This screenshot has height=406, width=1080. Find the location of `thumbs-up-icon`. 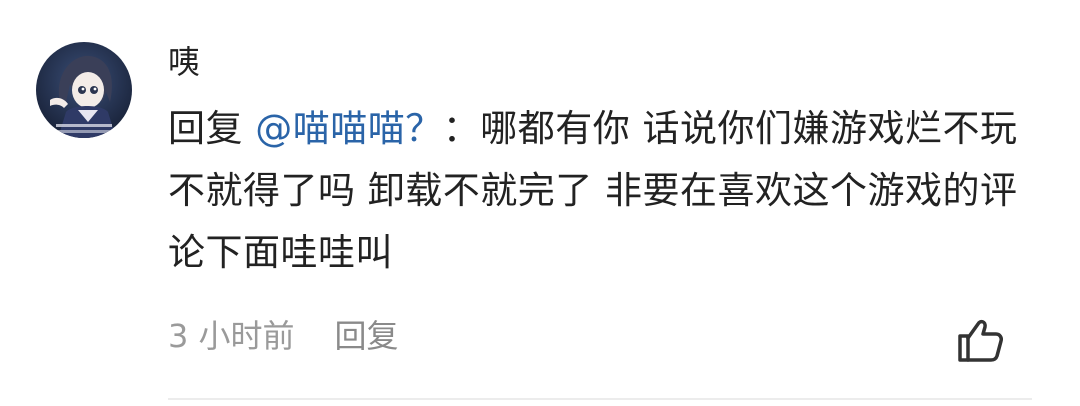

thumbs-up-icon is located at coordinates (980, 340).